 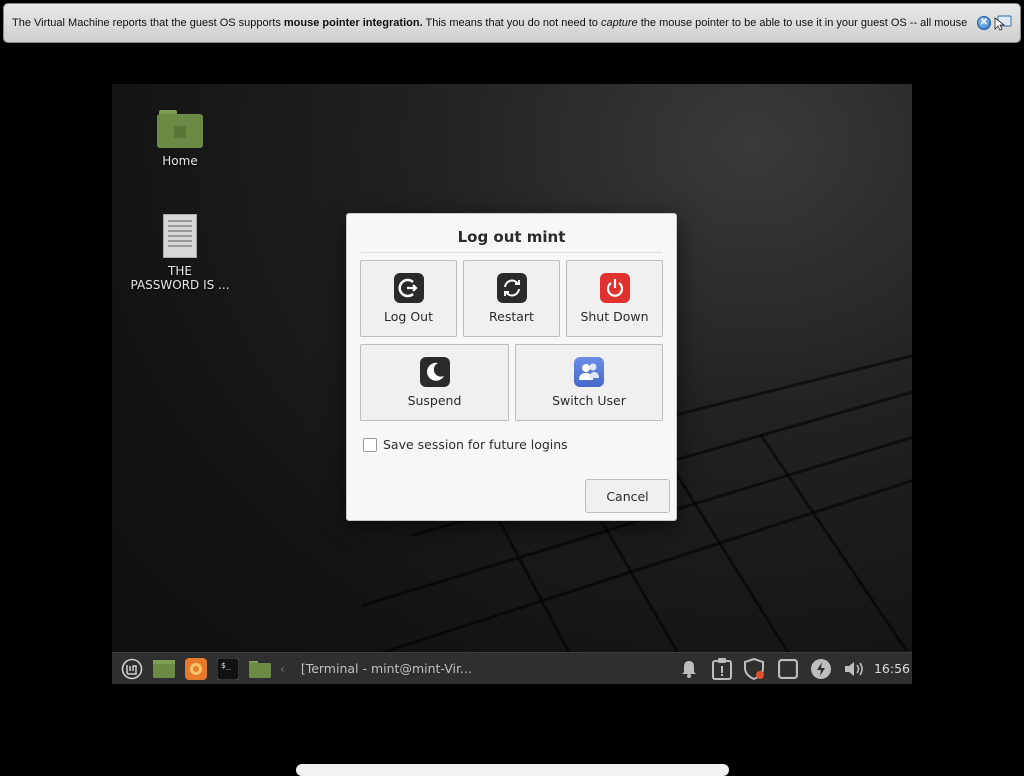 What do you see at coordinates (511, 288) in the screenshot?
I see `restart-icon` at bounding box center [511, 288].